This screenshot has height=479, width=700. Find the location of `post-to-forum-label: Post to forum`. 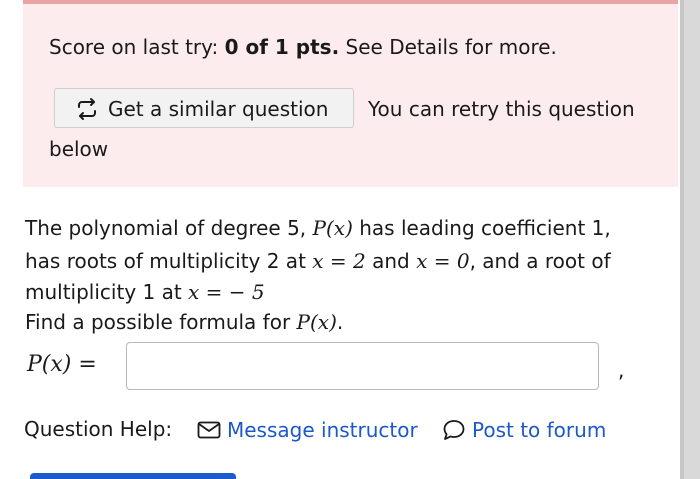

post-to-forum-label: Post to forum is located at coordinates (539, 430).